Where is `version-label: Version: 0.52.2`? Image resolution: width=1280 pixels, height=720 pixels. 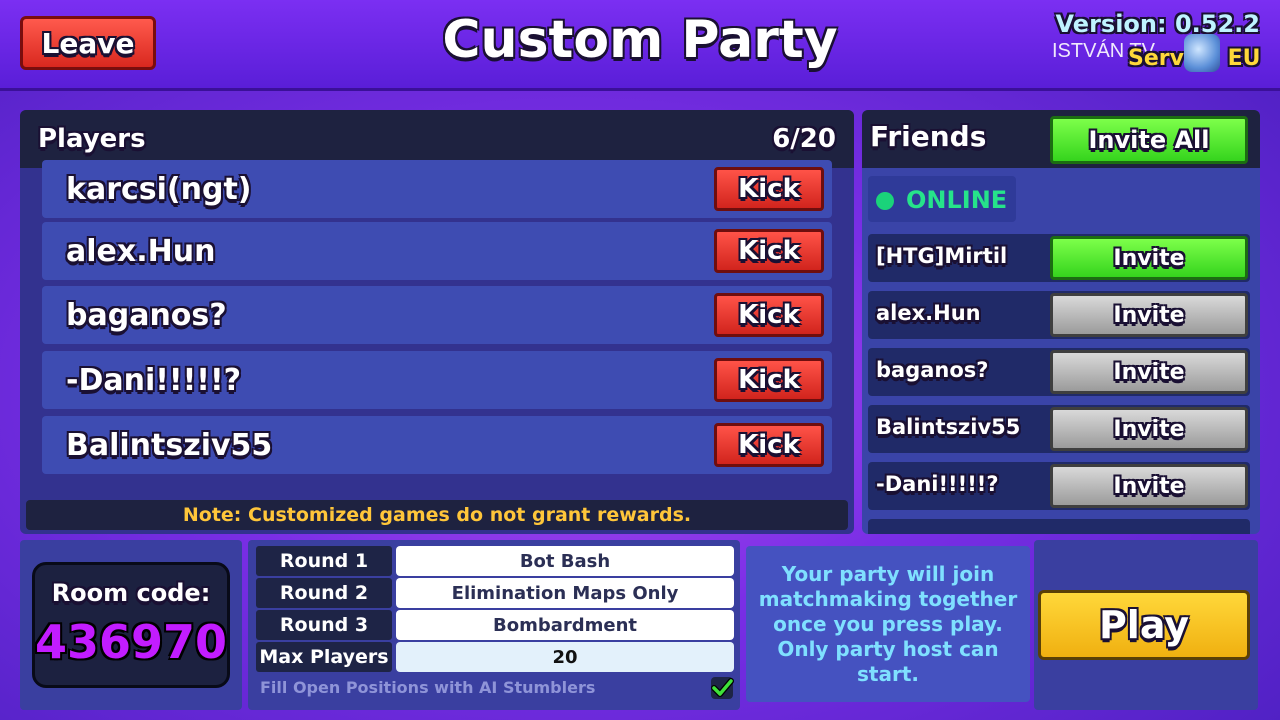 version-label: Version: 0.52.2 is located at coordinates (1157, 24).